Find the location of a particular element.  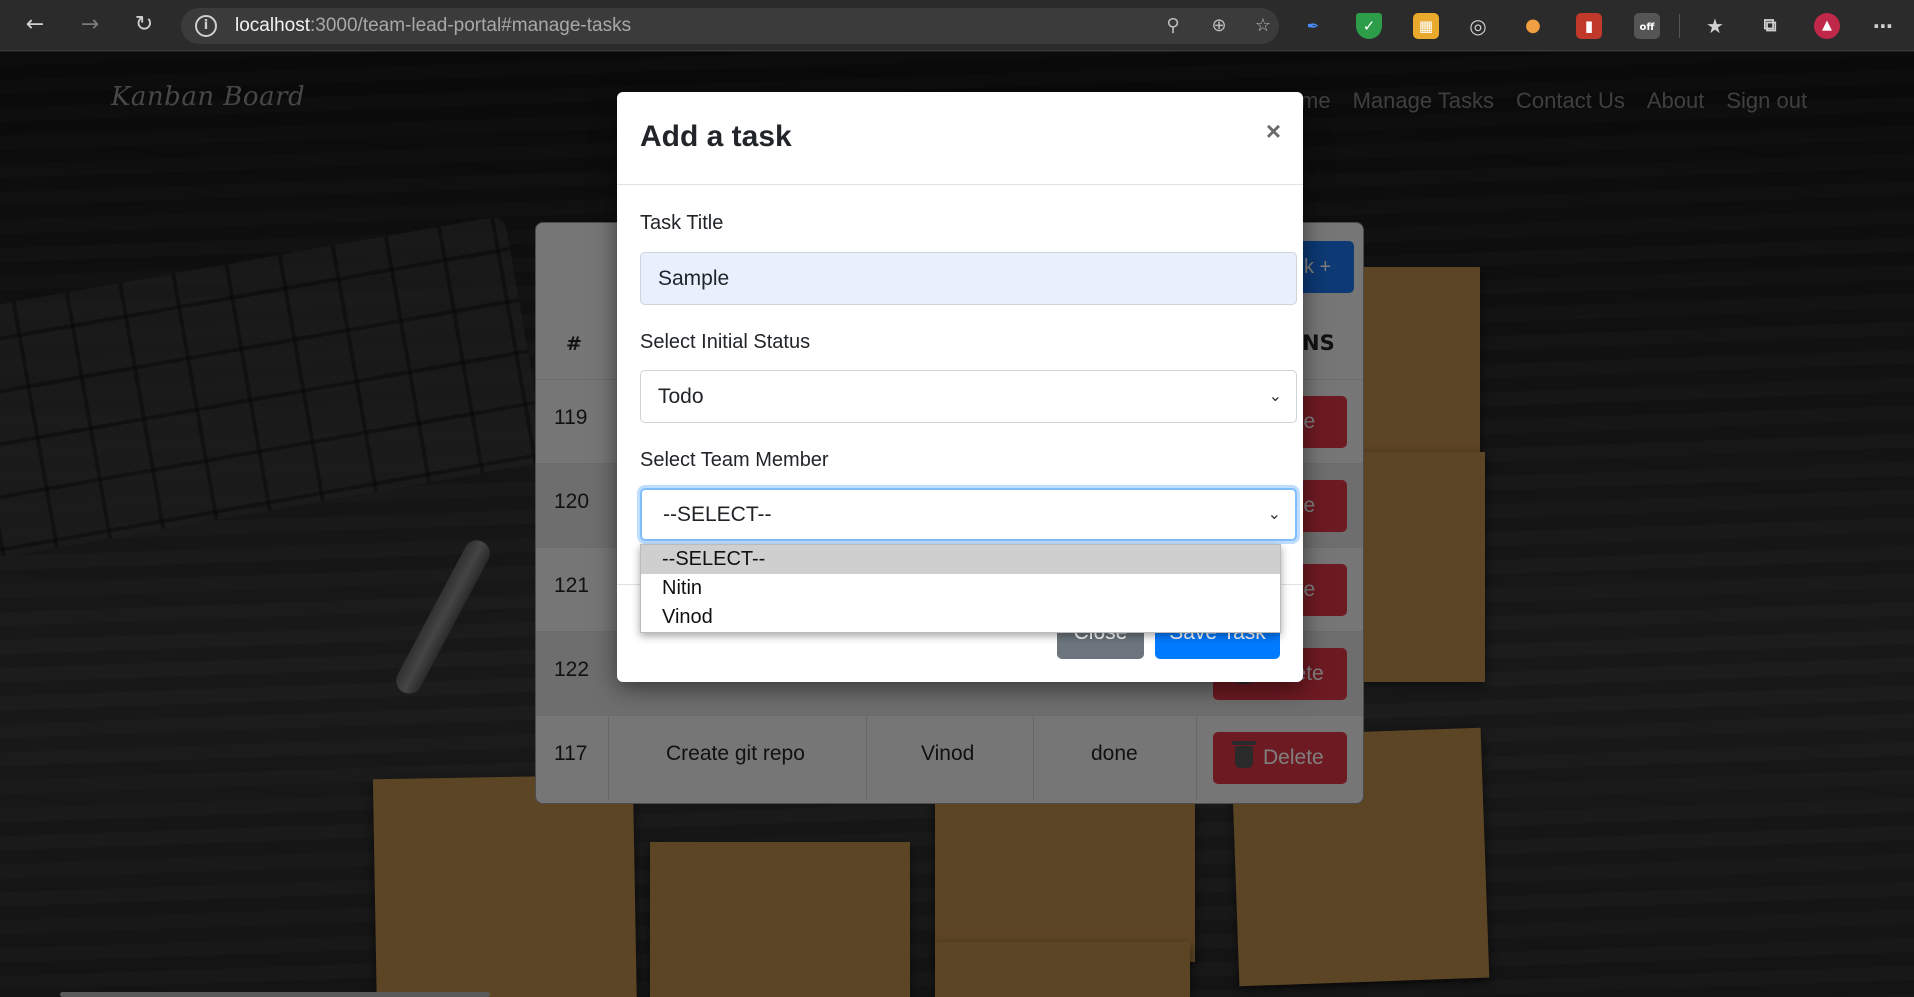

task-title-input: Sample is located at coordinates (968, 278).